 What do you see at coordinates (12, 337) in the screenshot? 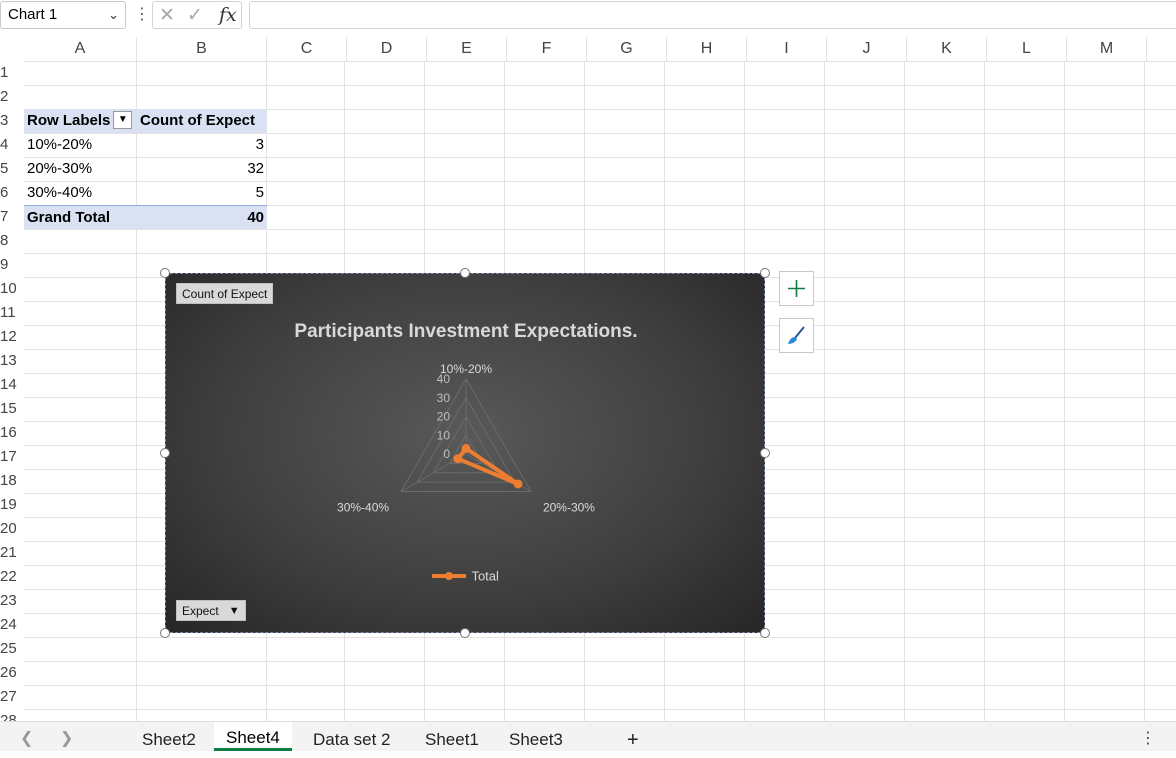
I see `row-header: 12` at bounding box center [12, 337].